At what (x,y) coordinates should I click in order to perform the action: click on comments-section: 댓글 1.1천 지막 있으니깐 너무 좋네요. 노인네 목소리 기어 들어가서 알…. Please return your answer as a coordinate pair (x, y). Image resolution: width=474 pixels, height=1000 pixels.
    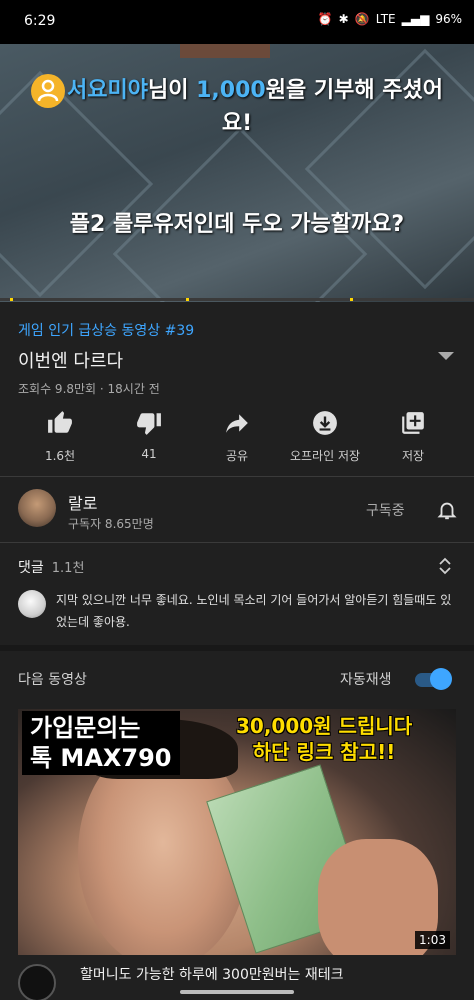
    Looking at the image, I should click on (237, 595).